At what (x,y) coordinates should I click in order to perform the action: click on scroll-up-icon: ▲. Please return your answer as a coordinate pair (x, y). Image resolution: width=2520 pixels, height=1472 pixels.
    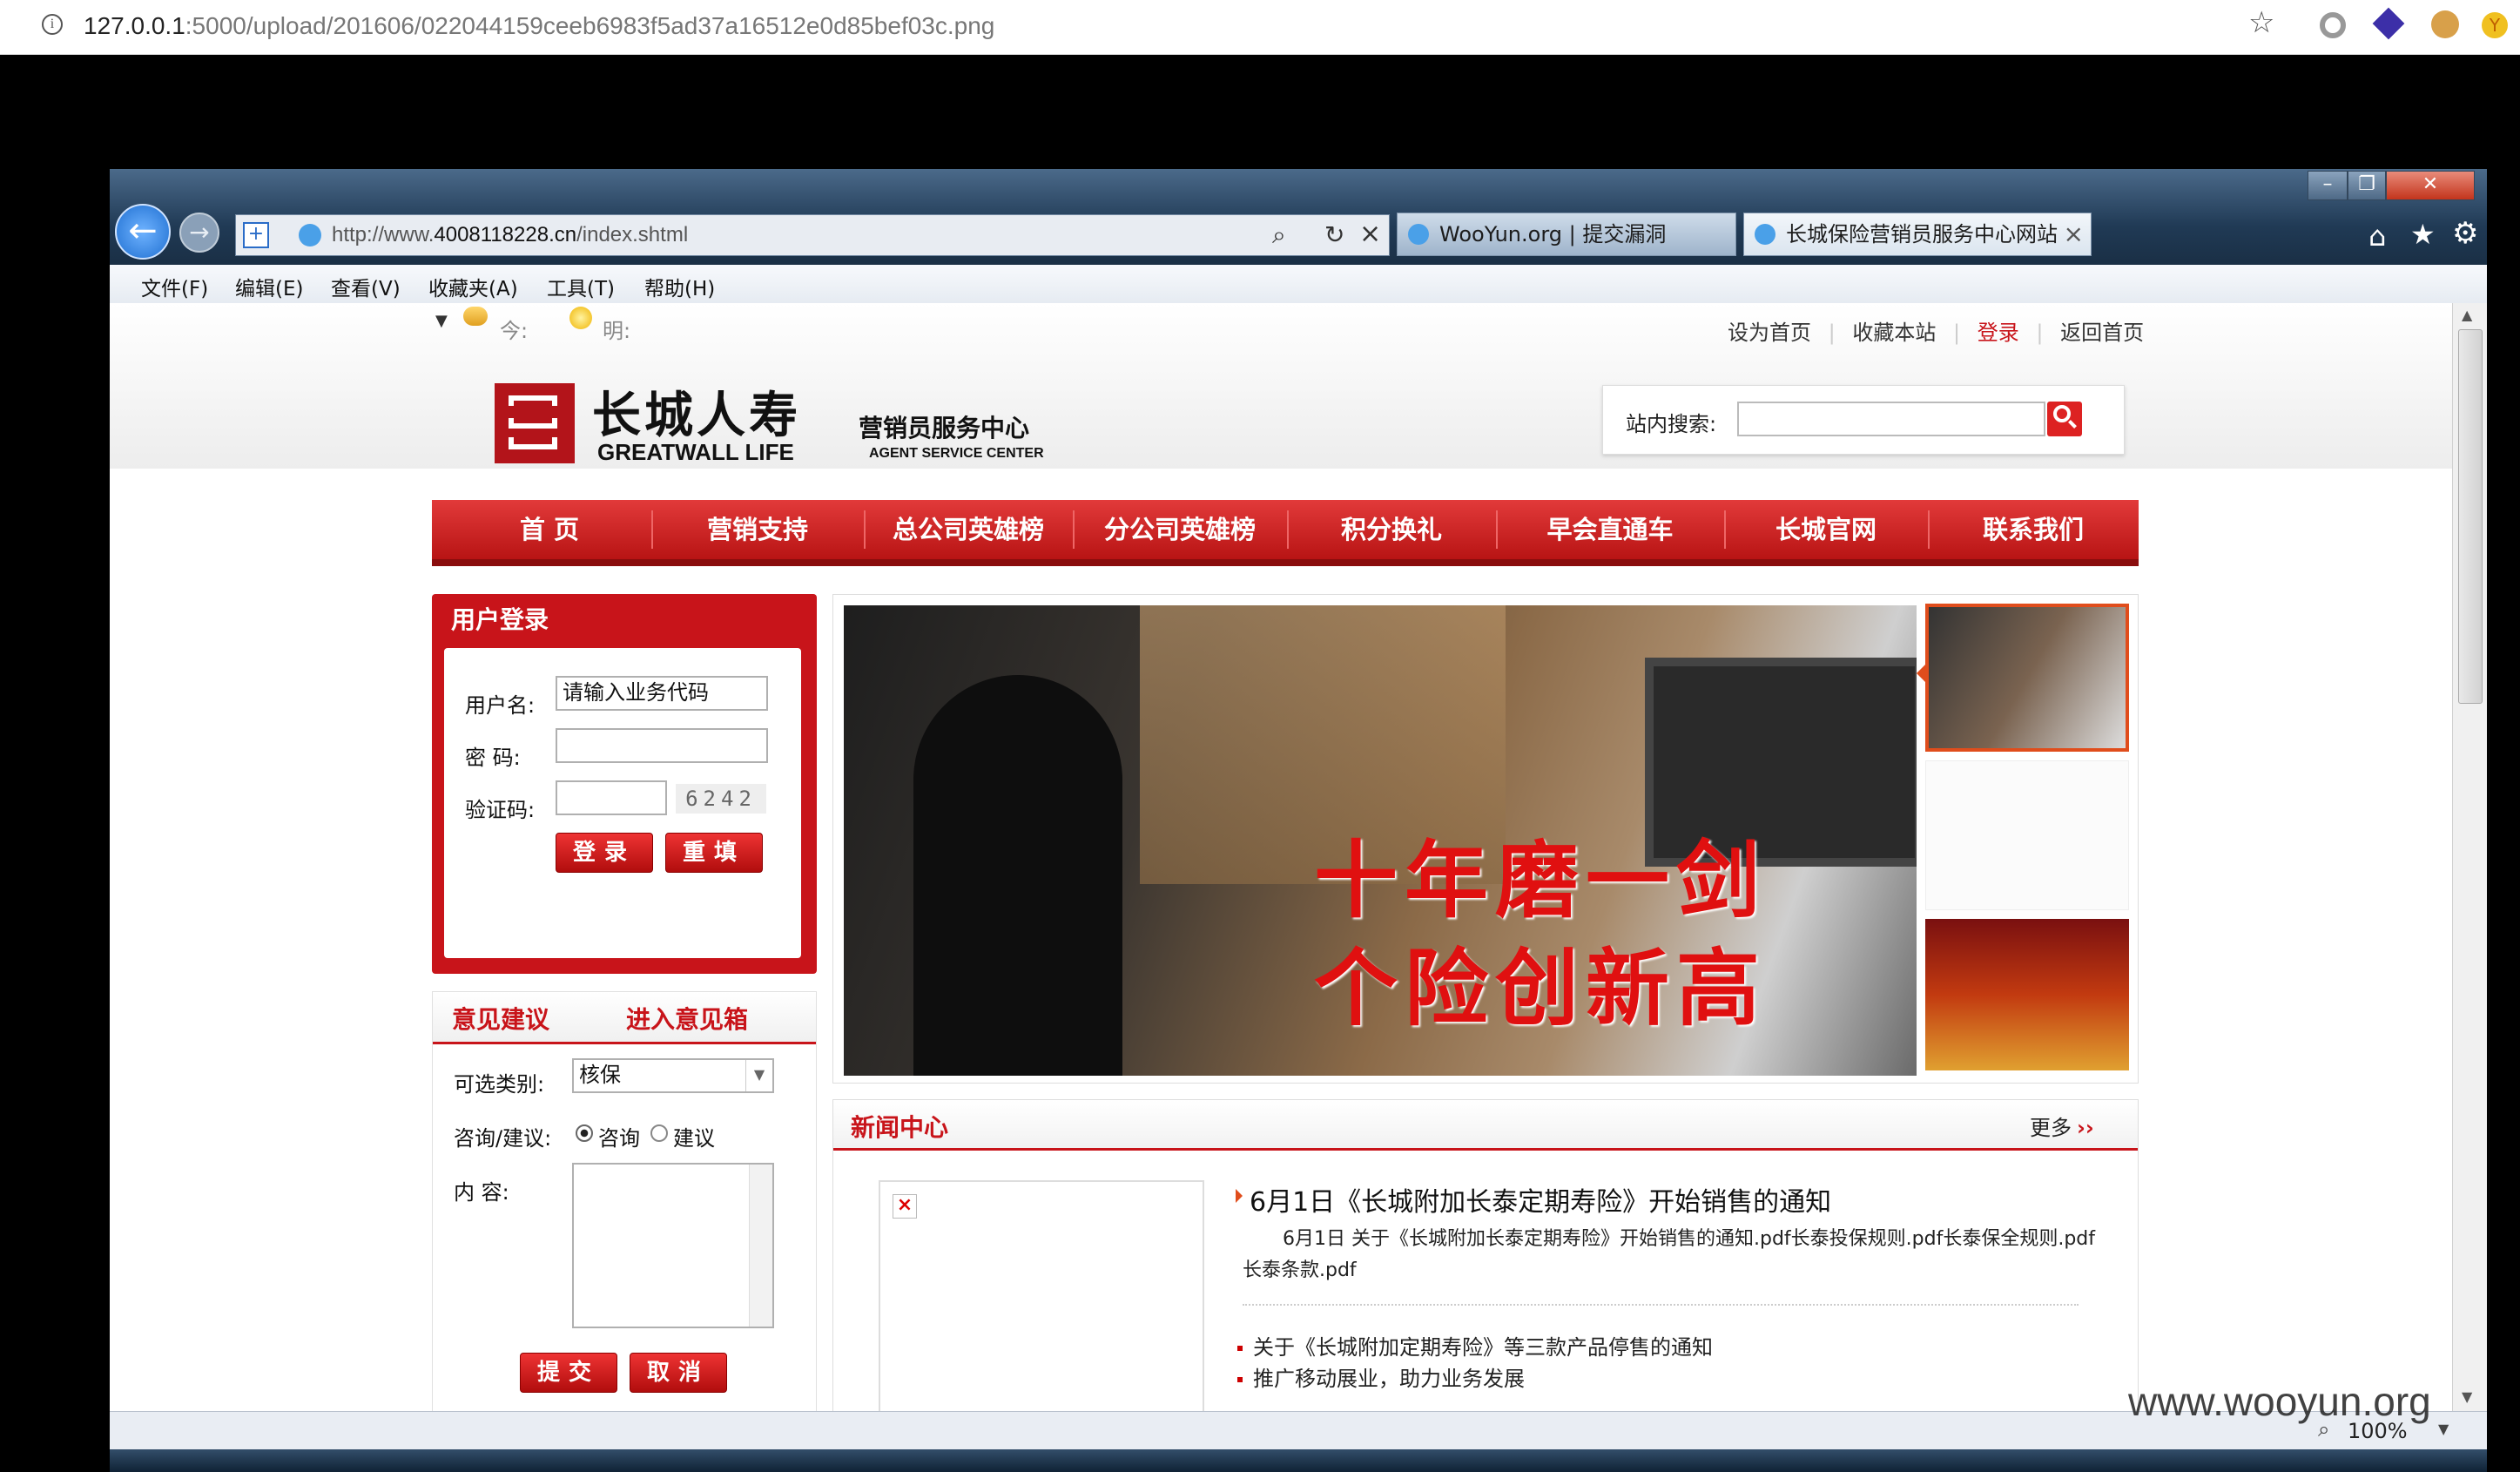
    Looking at the image, I should click on (2467, 315).